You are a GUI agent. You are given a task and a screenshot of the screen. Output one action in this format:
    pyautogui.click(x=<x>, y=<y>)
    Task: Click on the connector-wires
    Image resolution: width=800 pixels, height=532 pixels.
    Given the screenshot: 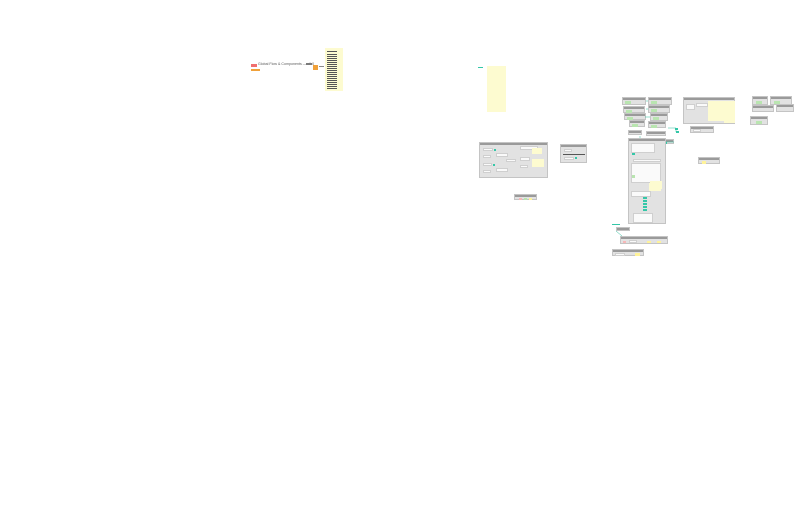 What is the action you would take?
    pyautogui.click(x=646, y=168)
    